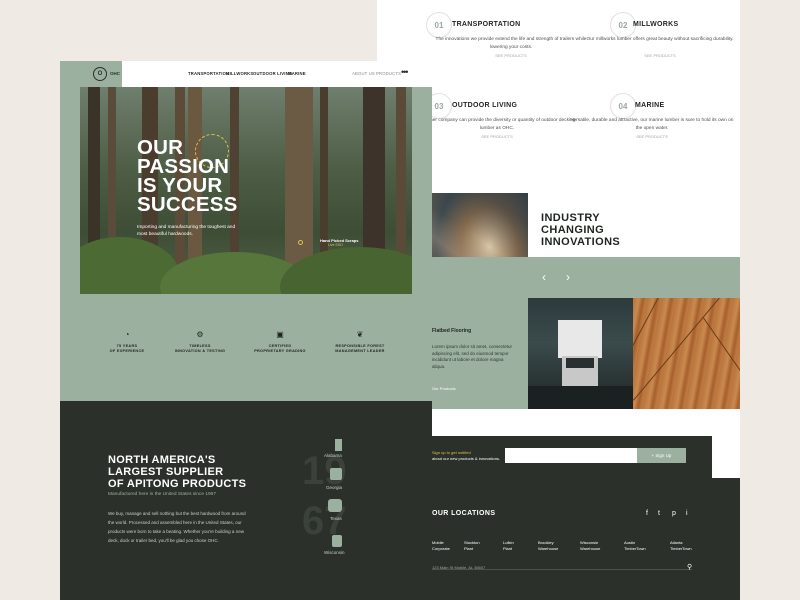  What do you see at coordinates (439, 25) in the screenshot?
I see `service-number: 01` at bounding box center [439, 25].